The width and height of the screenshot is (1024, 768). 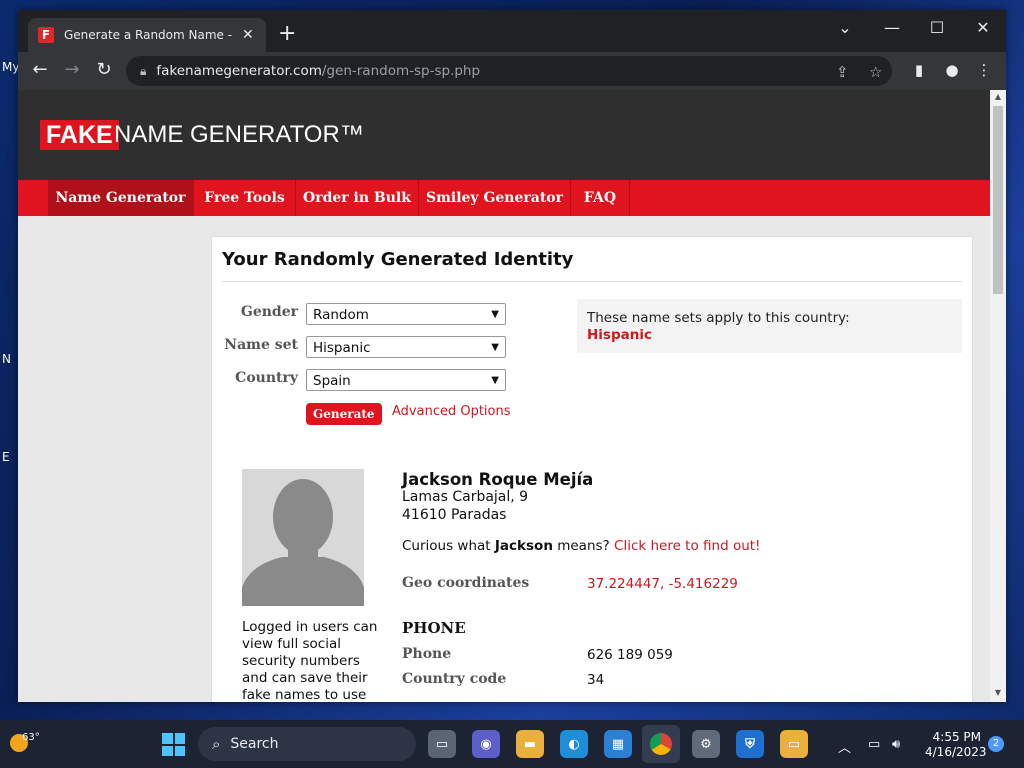 I want to click on tab-search-icon: ⌄, so click(x=845, y=27).